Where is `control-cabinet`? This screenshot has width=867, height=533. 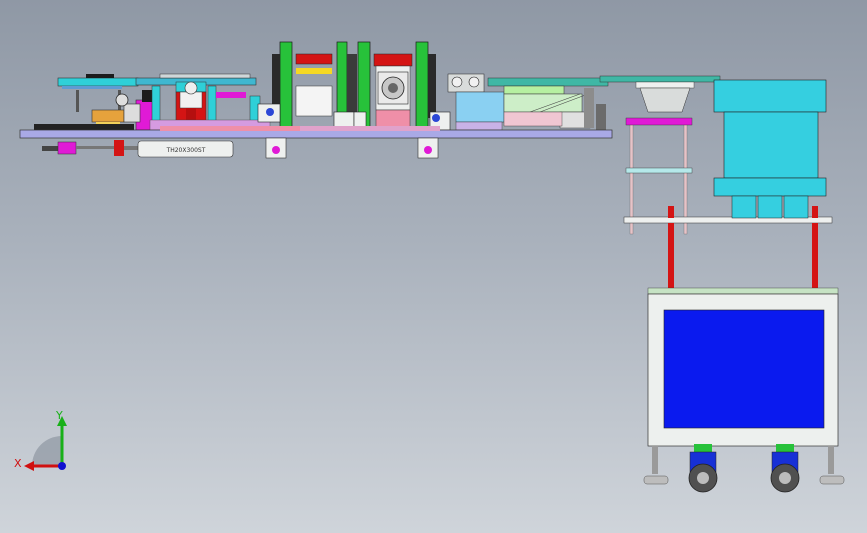
control-cabinet is located at coordinates (744, 386).